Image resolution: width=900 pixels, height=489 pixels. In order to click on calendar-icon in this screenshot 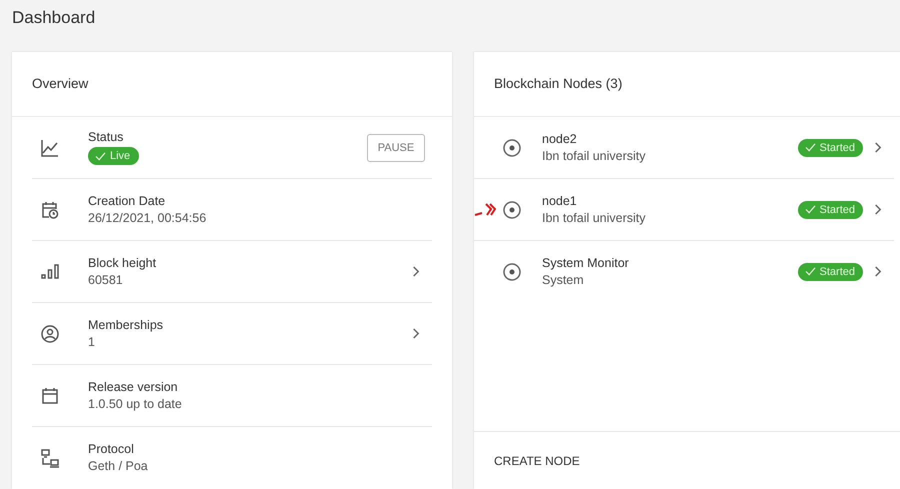, I will do `click(50, 396)`.